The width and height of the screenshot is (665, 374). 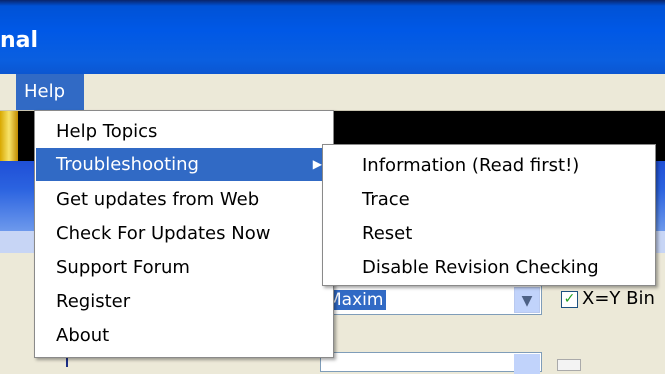 I want to click on secondary-combo, so click(x=431, y=363).